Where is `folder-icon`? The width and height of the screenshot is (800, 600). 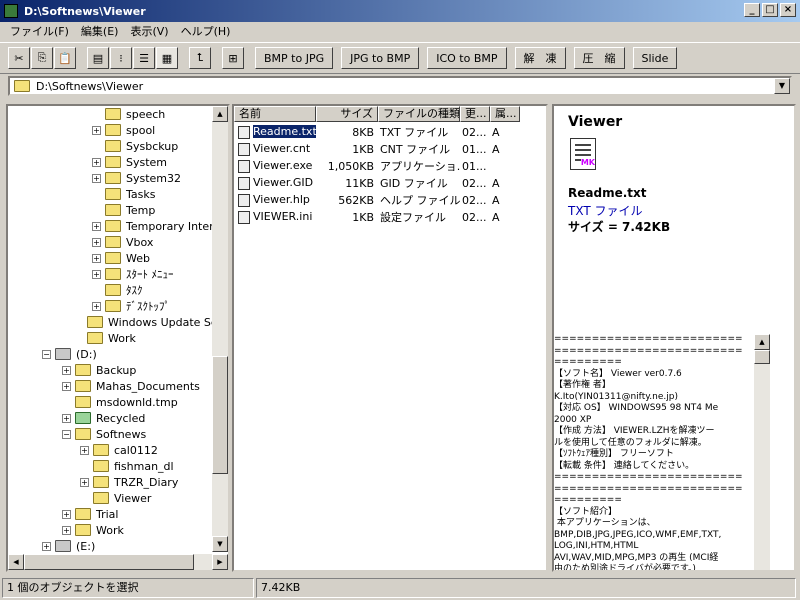
folder-icon is located at coordinates (83, 386).